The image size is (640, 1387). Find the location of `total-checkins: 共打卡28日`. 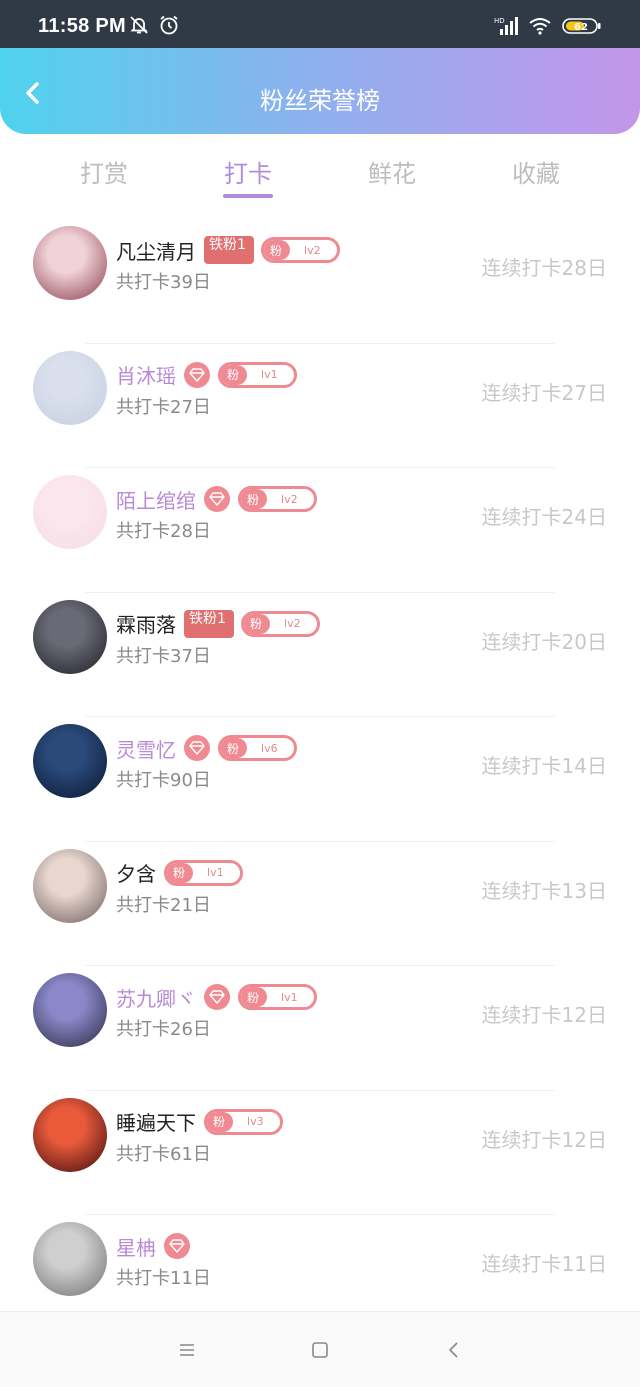

total-checkins: 共打卡28日 is located at coordinates (163, 531).